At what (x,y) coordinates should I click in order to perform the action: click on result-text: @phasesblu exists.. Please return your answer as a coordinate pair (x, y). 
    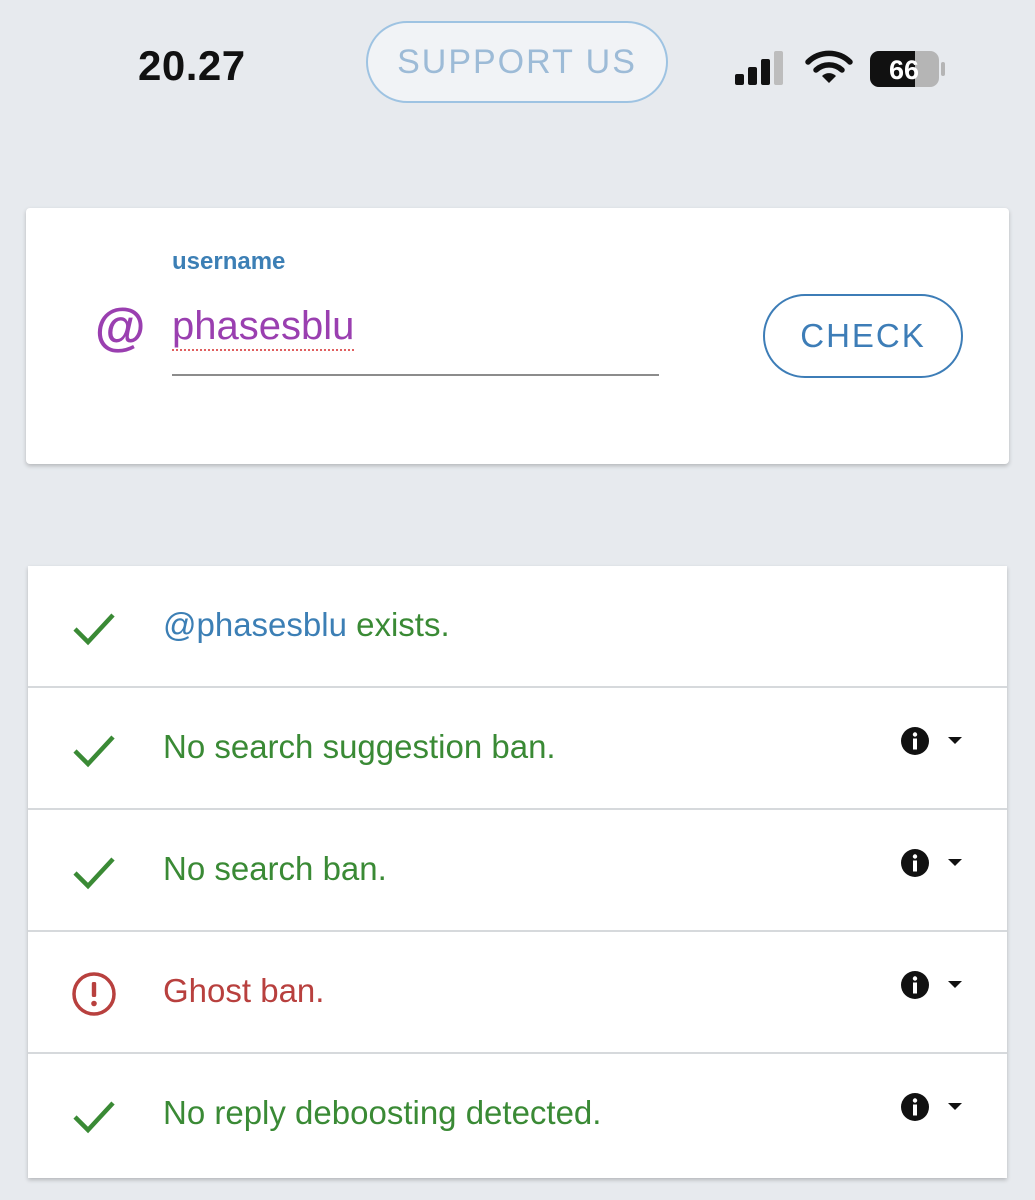
    Looking at the image, I should click on (306, 625).